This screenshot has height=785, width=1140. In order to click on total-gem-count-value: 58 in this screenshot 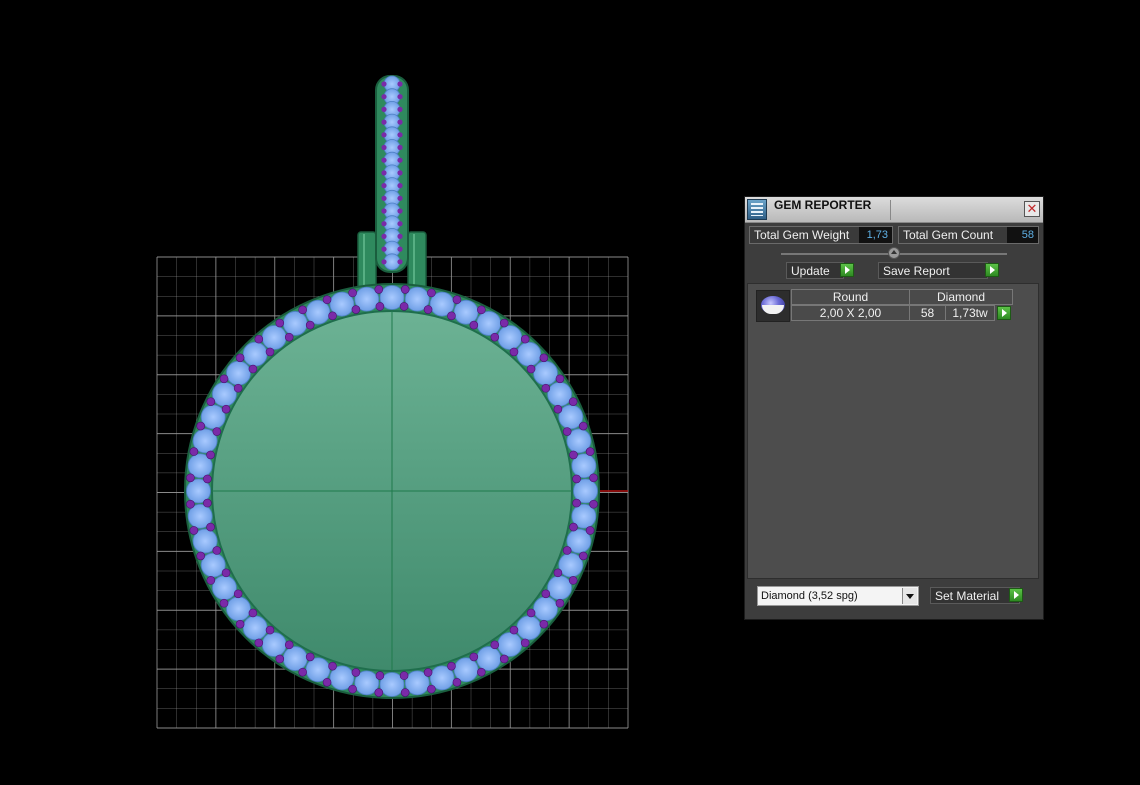, I will do `click(1022, 235)`.